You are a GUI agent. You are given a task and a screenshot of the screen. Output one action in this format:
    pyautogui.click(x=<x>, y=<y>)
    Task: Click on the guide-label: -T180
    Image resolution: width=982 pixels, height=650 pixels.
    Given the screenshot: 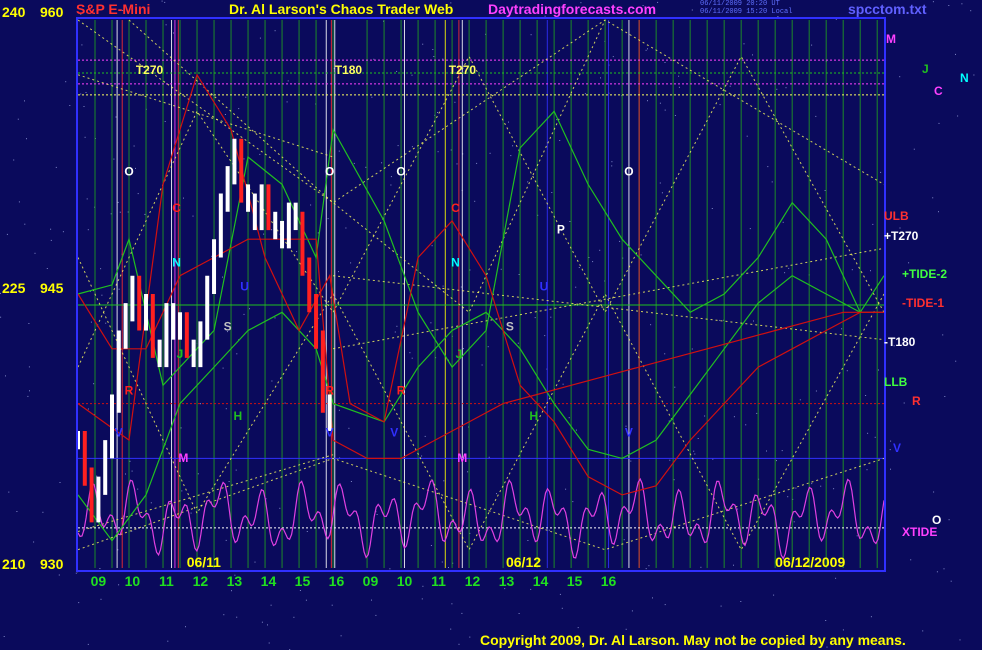 What is the action you would take?
    pyautogui.click(x=900, y=342)
    